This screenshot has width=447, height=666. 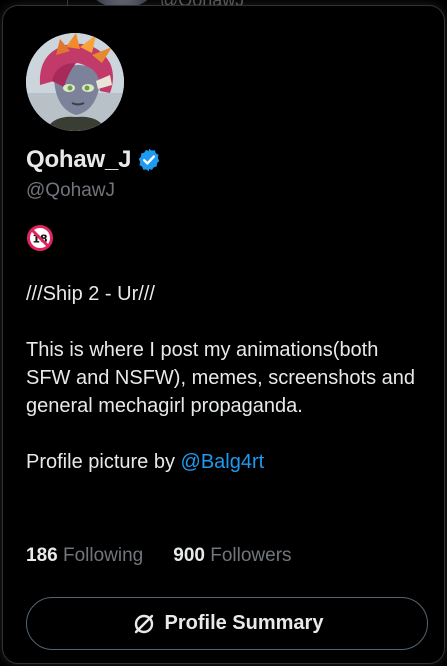 What do you see at coordinates (251, 555) in the screenshot?
I see `followers-label: Followers` at bounding box center [251, 555].